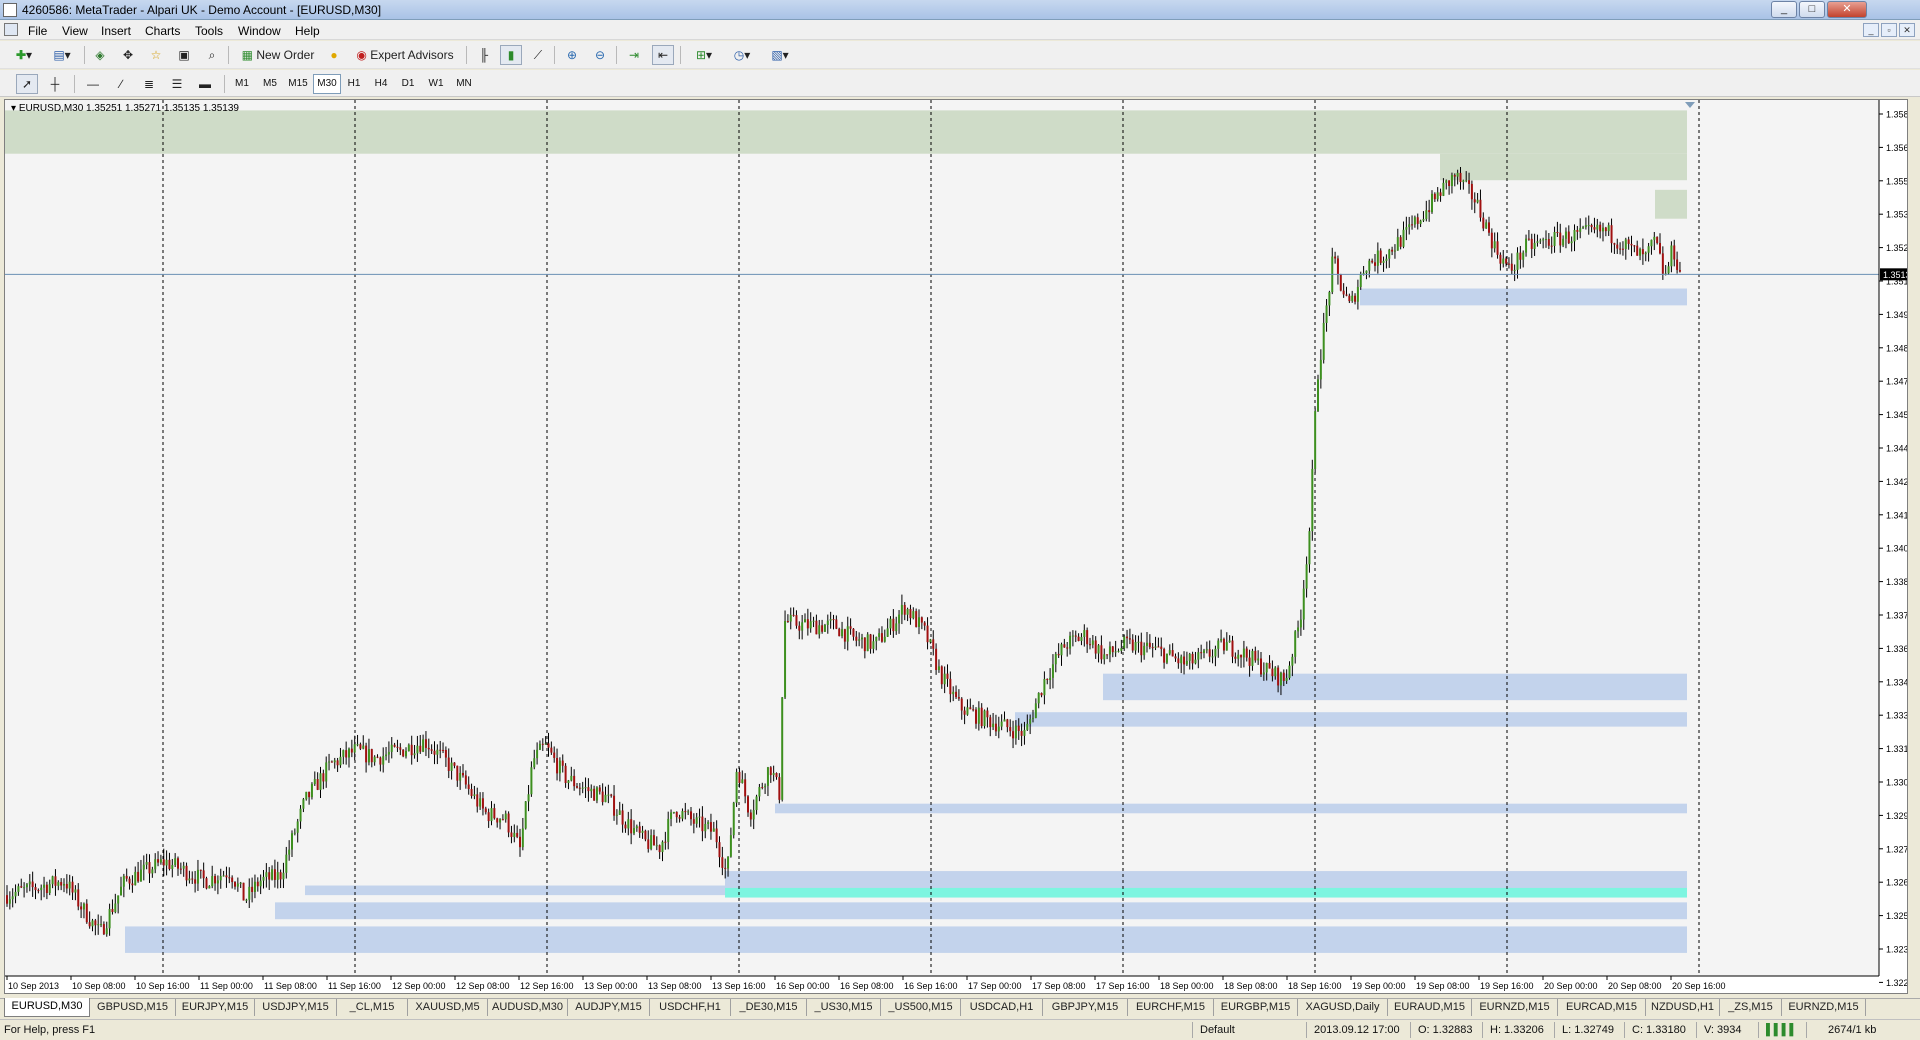  Describe the element at coordinates (663, 55) in the screenshot. I see `chart-shift-icon: ⇤` at that location.